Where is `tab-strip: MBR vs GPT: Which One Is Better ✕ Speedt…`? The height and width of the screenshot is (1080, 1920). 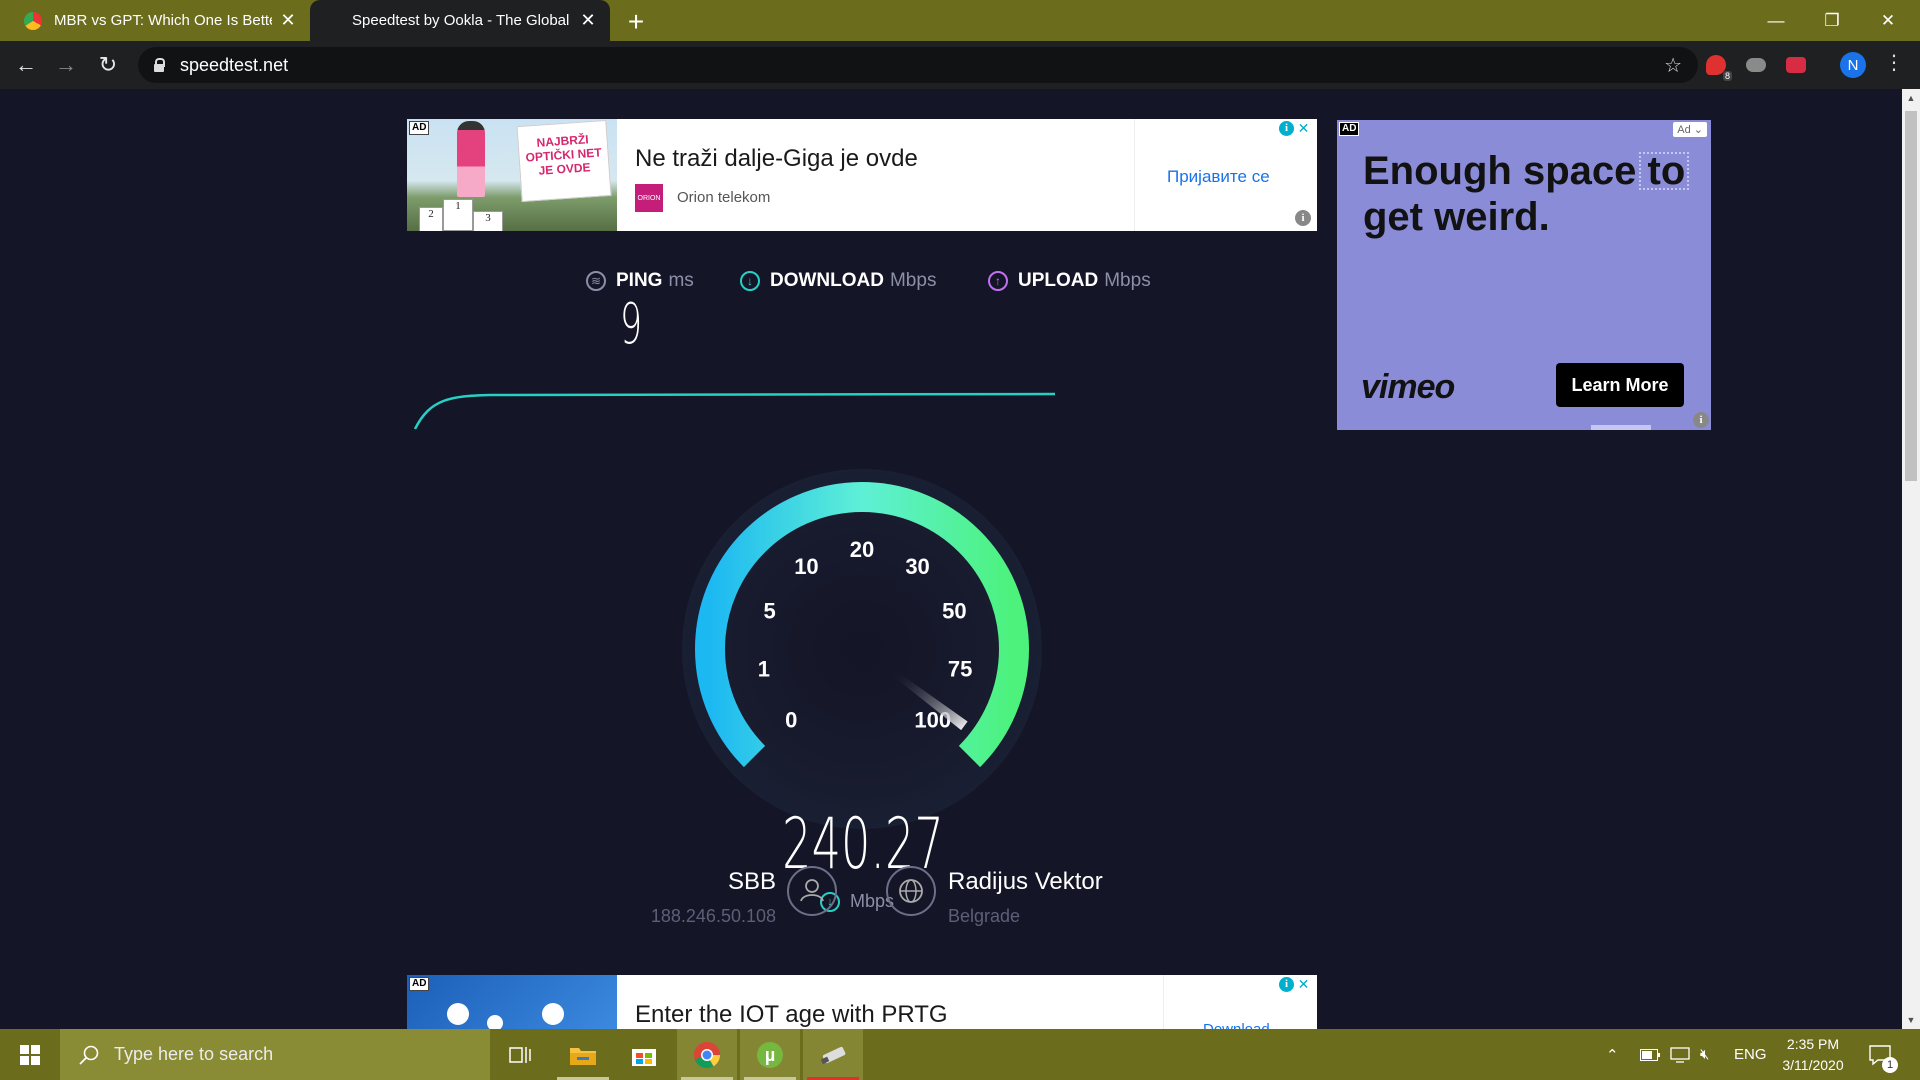 tab-strip: MBR vs GPT: Which One Is Better ✕ Speedt… is located at coordinates (960, 20).